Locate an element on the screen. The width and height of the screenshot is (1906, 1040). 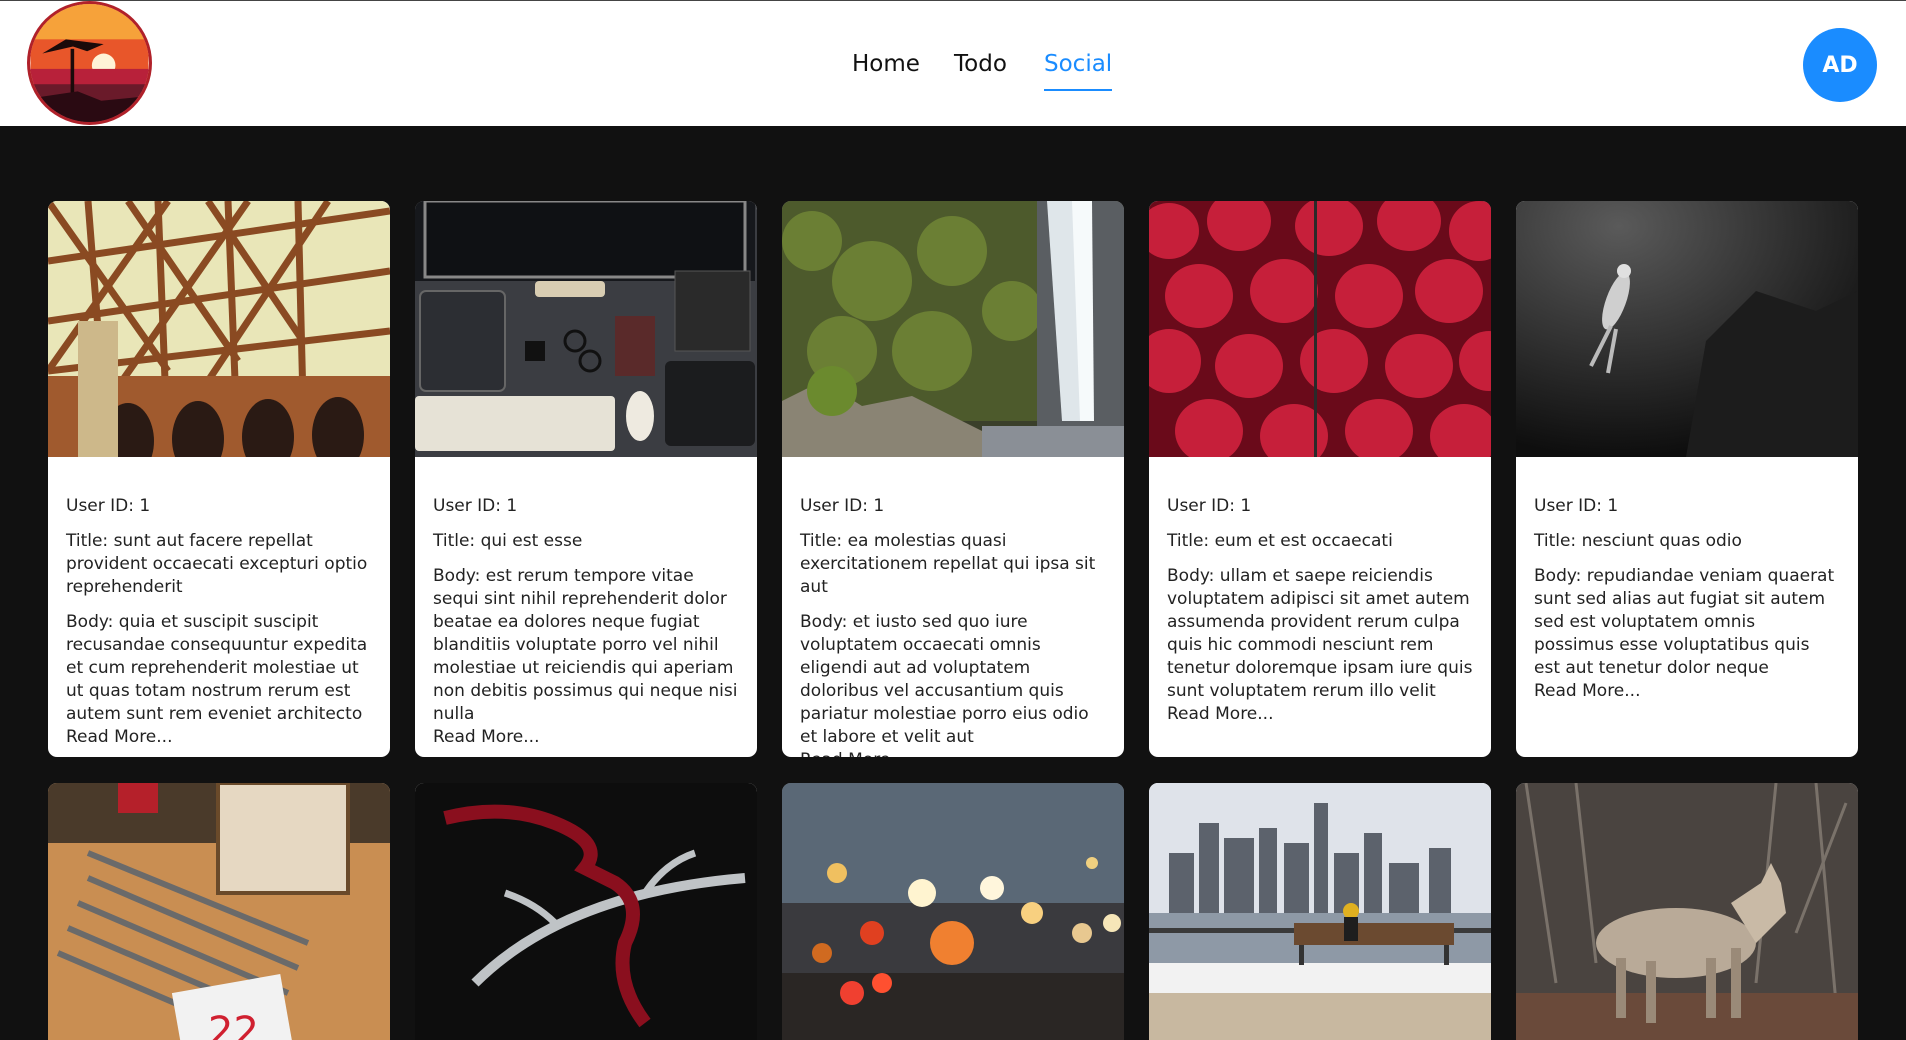
top-navbar: Home Todo Social AD is located at coordinates (953, 63).